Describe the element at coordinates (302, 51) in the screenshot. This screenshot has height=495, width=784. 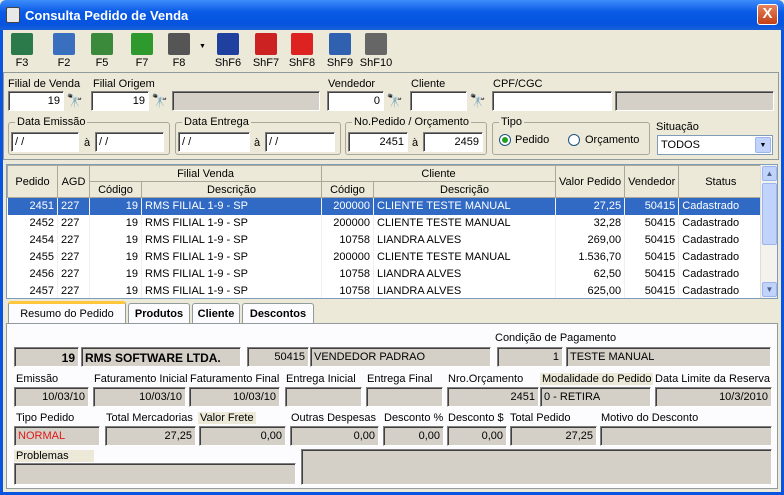
I see `toolbar-button-shf8: ShF8` at that location.